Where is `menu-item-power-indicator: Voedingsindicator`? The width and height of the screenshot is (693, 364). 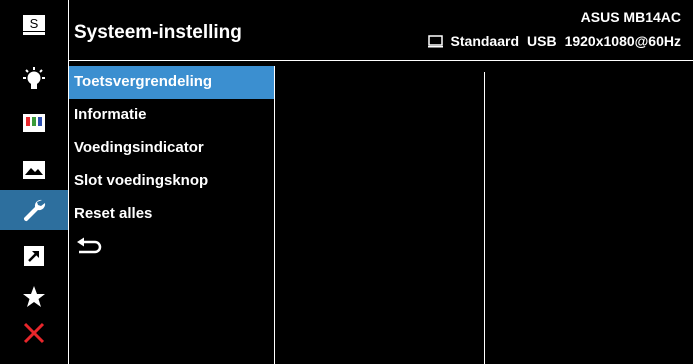
menu-item-power-indicator: Voedingsindicator is located at coordinates (171, 148).